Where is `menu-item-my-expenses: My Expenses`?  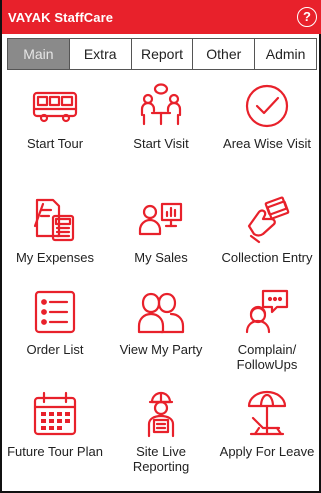
menu-item-my-expenses: My Expenses is located at coordinates (55, 230).